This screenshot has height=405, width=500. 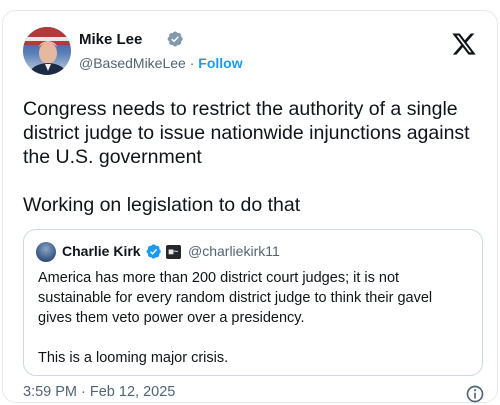 What do you see at coordinates (475, 394) in the screenshot?
I see `info-icon` at bounding box center [475, 394].